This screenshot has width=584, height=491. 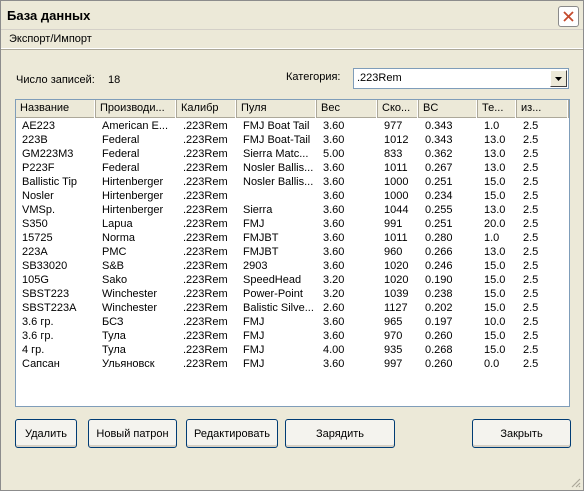 I want to click on table-cell: FMJ, so click(x=254, y=364).